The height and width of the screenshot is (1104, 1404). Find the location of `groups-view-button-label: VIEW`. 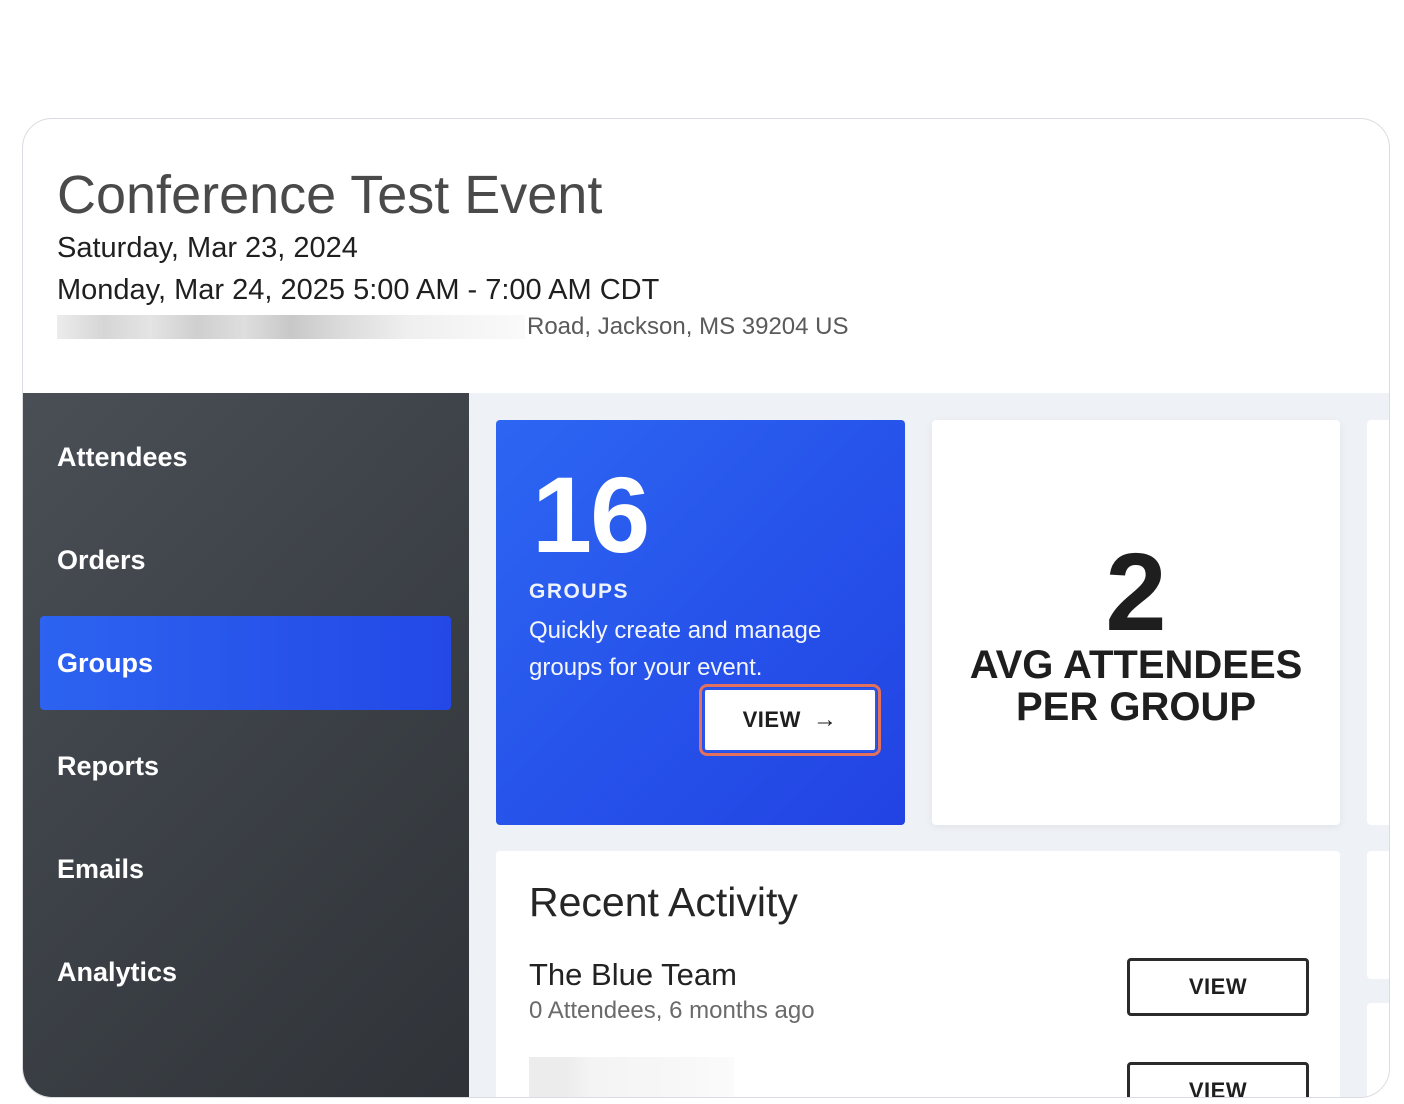

groups-view-button-label: VIEW is located at coordinates (771, 719).